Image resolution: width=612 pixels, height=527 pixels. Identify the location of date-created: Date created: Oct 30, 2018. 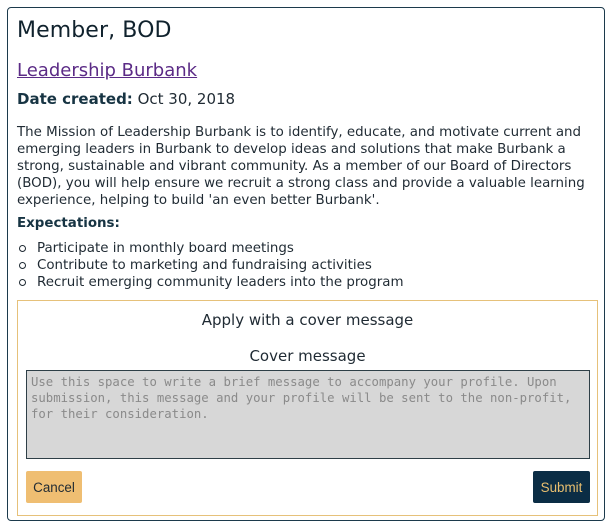
(126, 99).